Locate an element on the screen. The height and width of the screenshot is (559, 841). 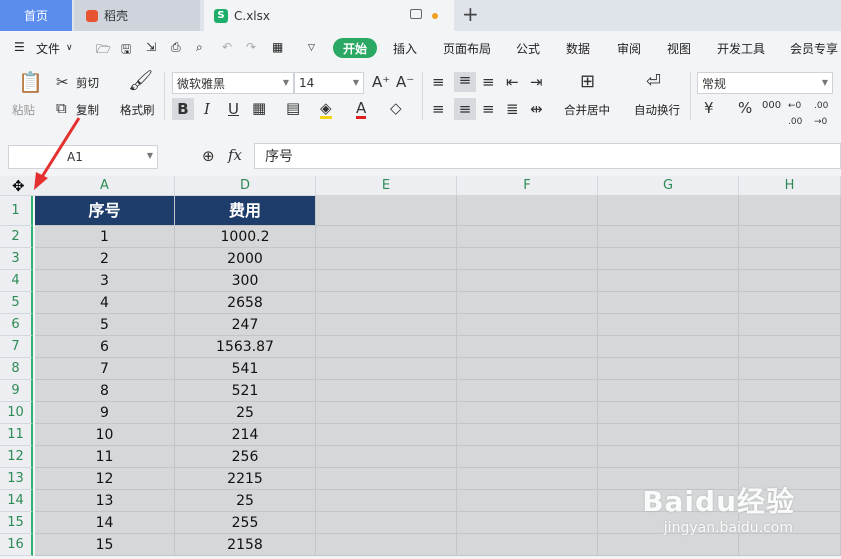
table-cell: 214 is located at coordinates (245, 435).